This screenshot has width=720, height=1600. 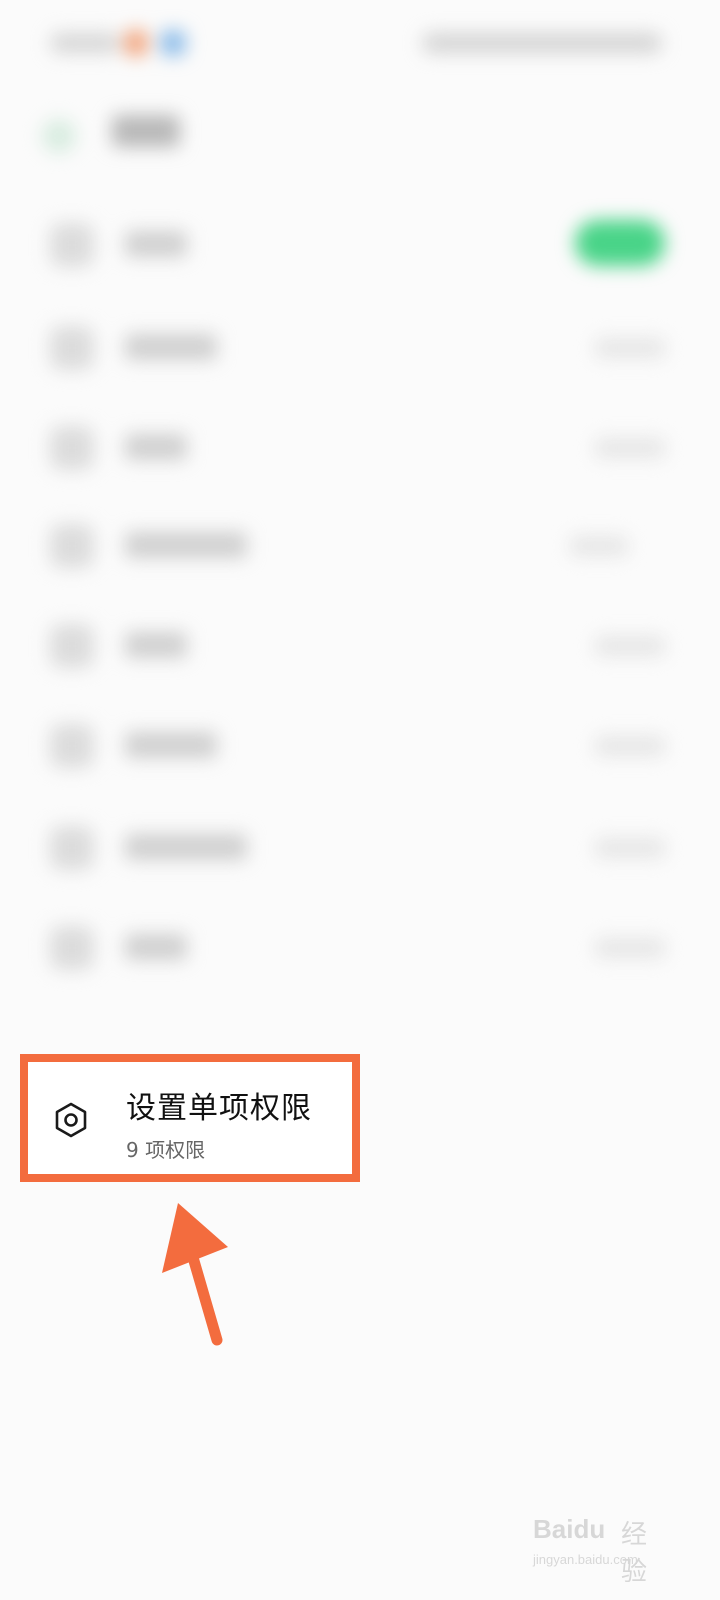 What do you see at coordinates (542, 43) in the screenshot?
I see `status-indicators` at bounding box center [542, 43].